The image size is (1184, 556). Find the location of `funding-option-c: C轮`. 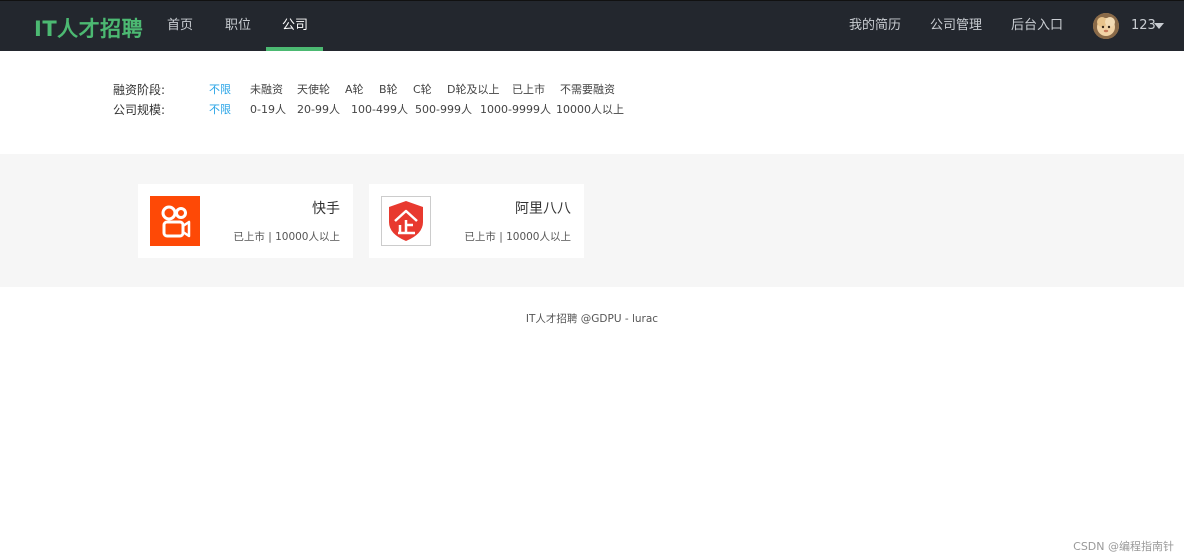

funding-option-c: C轮 is located at coordinates (422, 89).